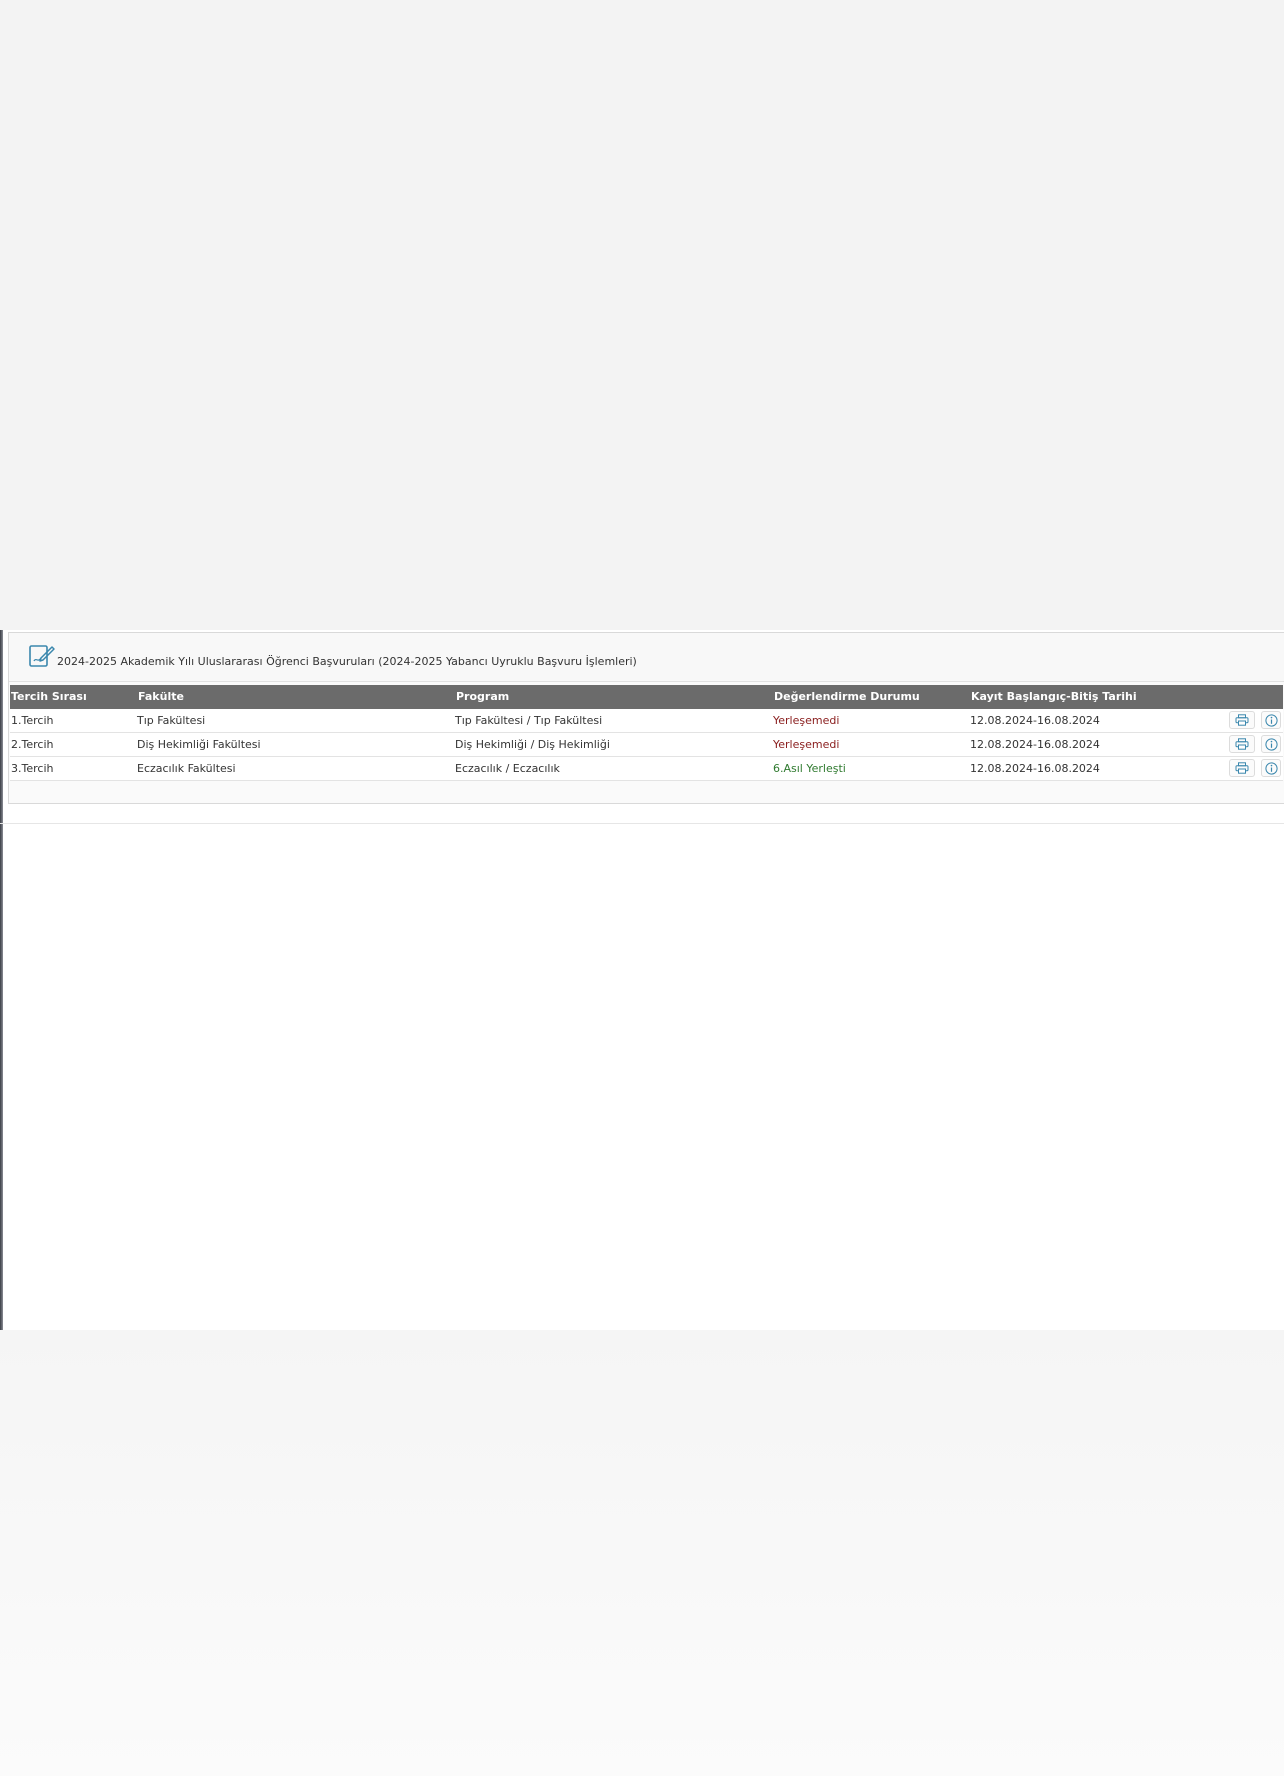 This screenshot has width=1284, height=1776. Describe the element at coordinates (1054, 696) in the screenshot. I see `column-header-dates: Kayıt Başlangıç-Bitiş Tarihi` at that location.